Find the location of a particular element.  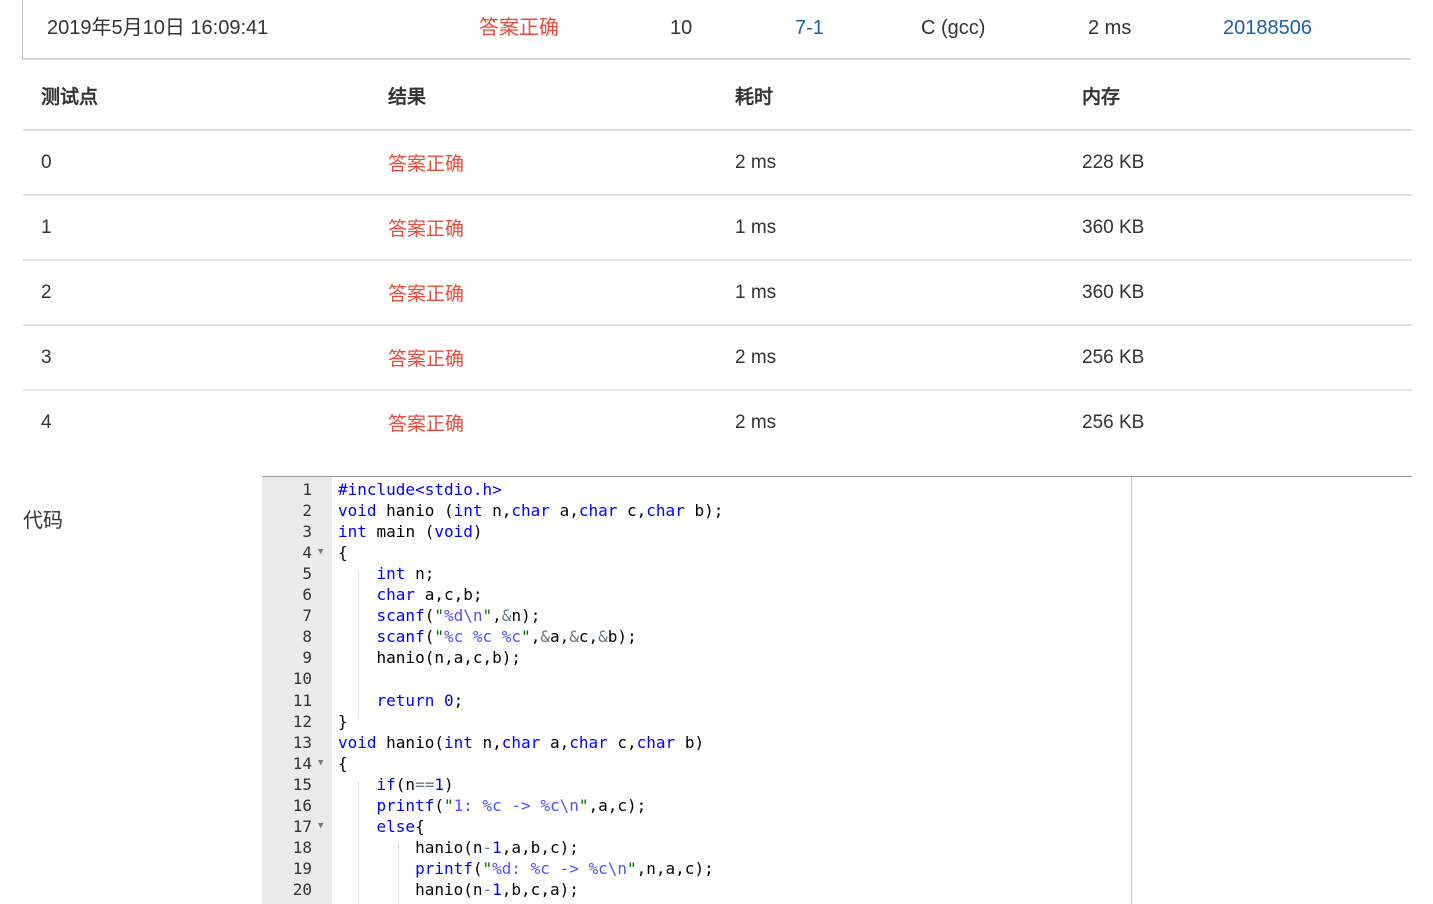

code-line: 10 is located at coordinates (696, 678).